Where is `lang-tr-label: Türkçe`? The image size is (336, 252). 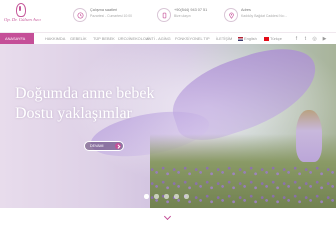
lang-tr-label: Türkçe is located at coordinates (276, 38).